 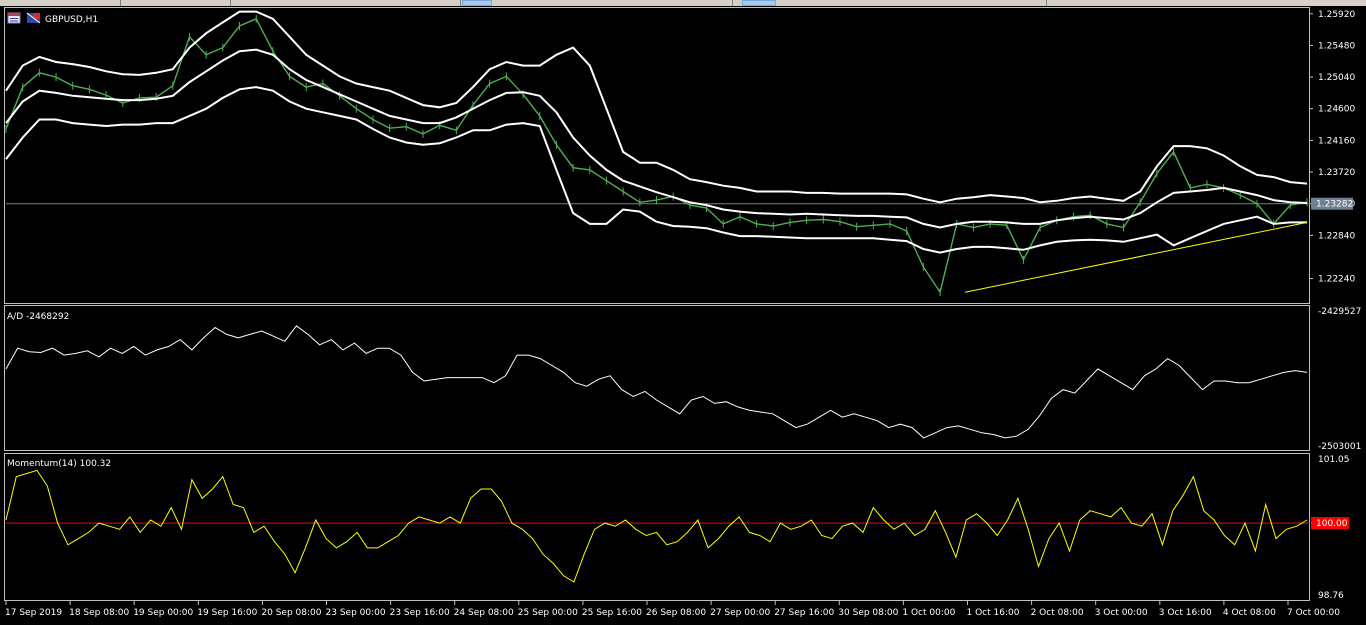 What do you see at coordinates (548, 613) in the screenshot?
I see `time-axis-label: 25 Sep 00:00` at bounding box center [548, 613].